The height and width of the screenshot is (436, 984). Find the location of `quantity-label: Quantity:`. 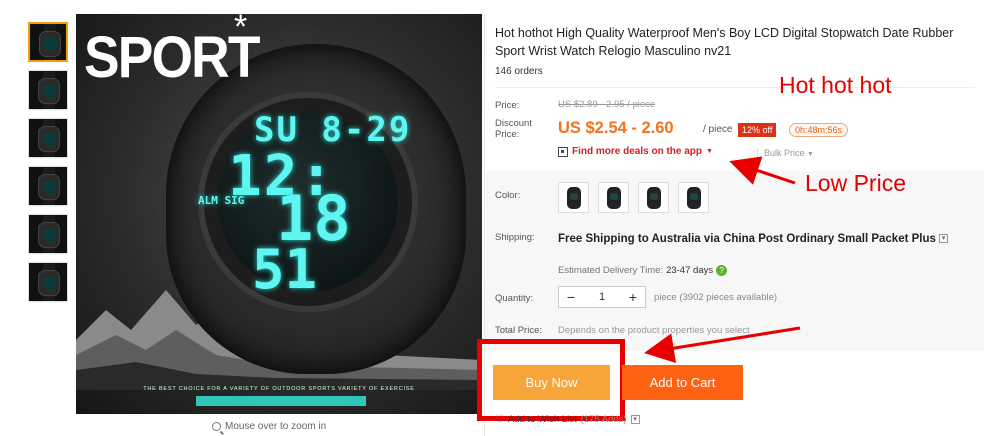

quantity-label: Quantity: is located at coordinates (514, 298).